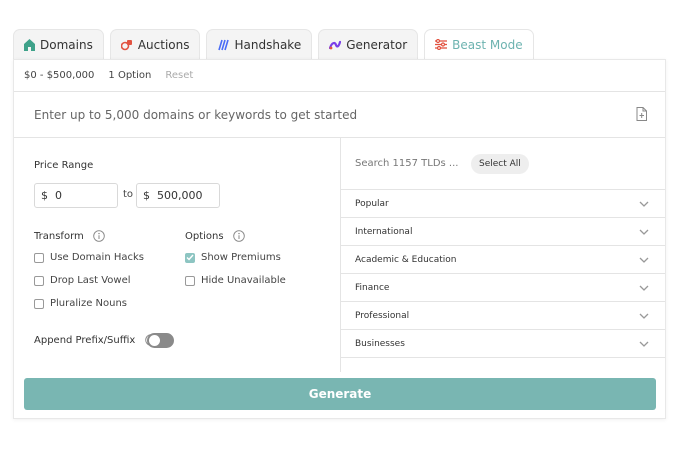 This screenshot has width=680, height=450. Describe the element at coordinates (503, 344) in the screenshot. I see `tld-category-businesses: Businesses` at that location.